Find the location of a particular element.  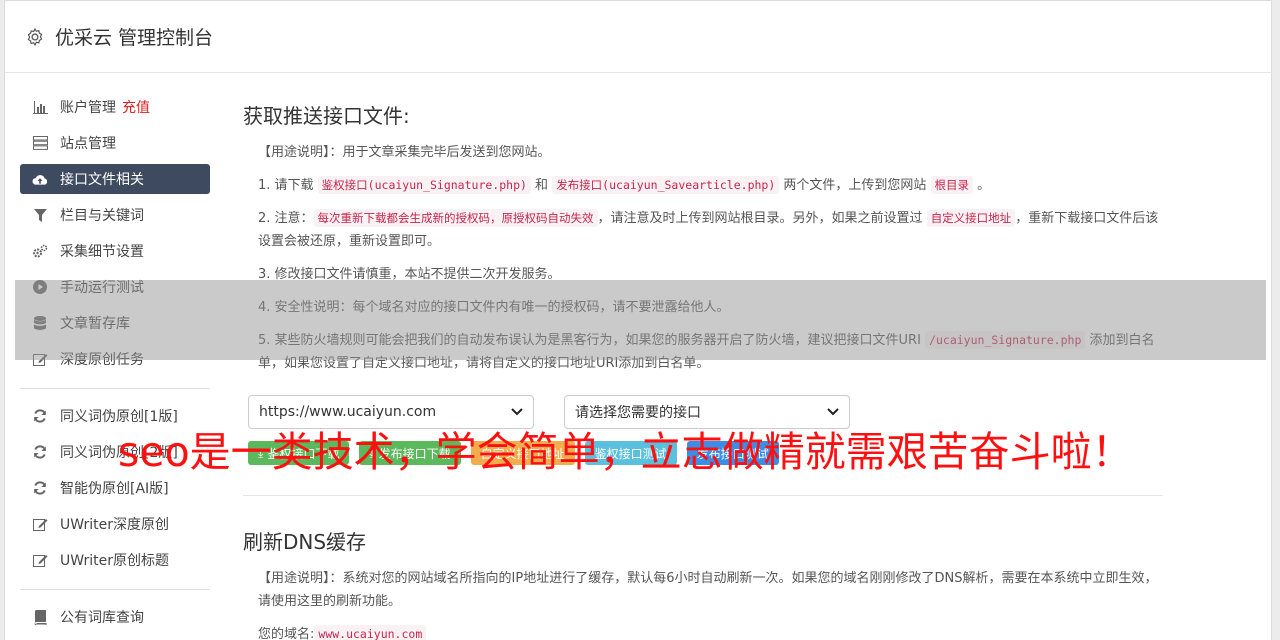

server-icon is located at coordinates (40, 143).